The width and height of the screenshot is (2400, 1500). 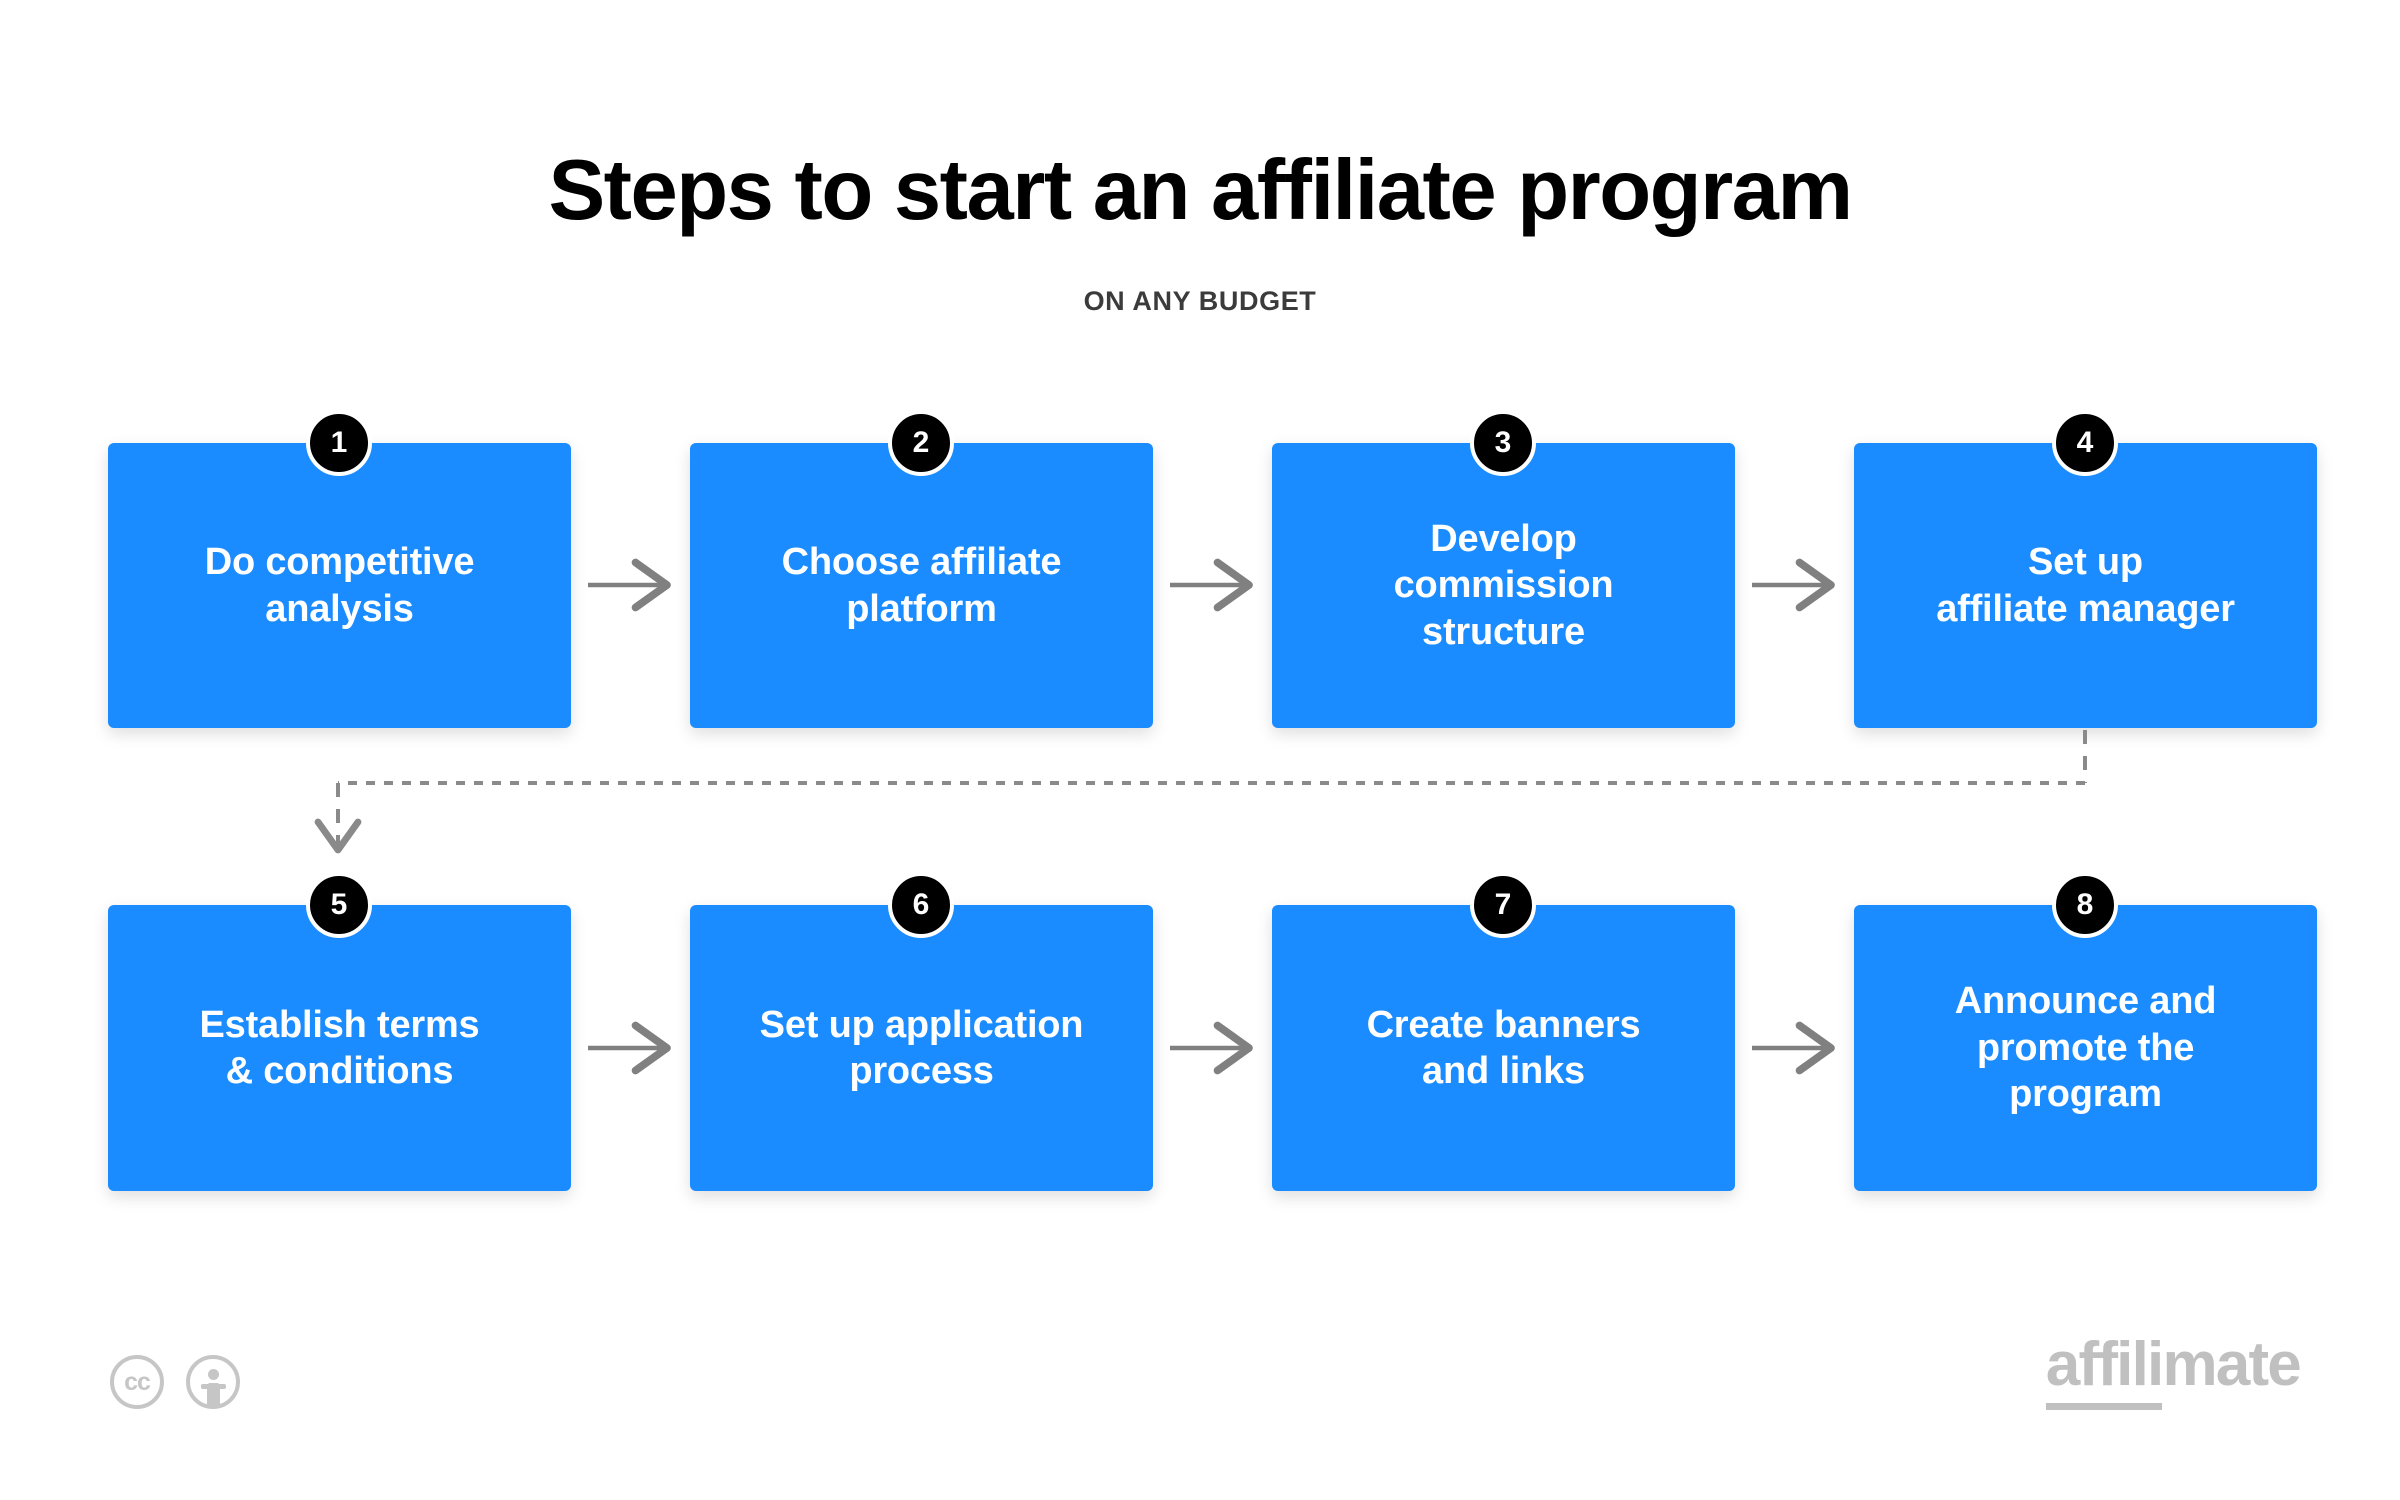 I want to click on step-label-8: Announce and promote the program, so click(x=2085, y=1048).